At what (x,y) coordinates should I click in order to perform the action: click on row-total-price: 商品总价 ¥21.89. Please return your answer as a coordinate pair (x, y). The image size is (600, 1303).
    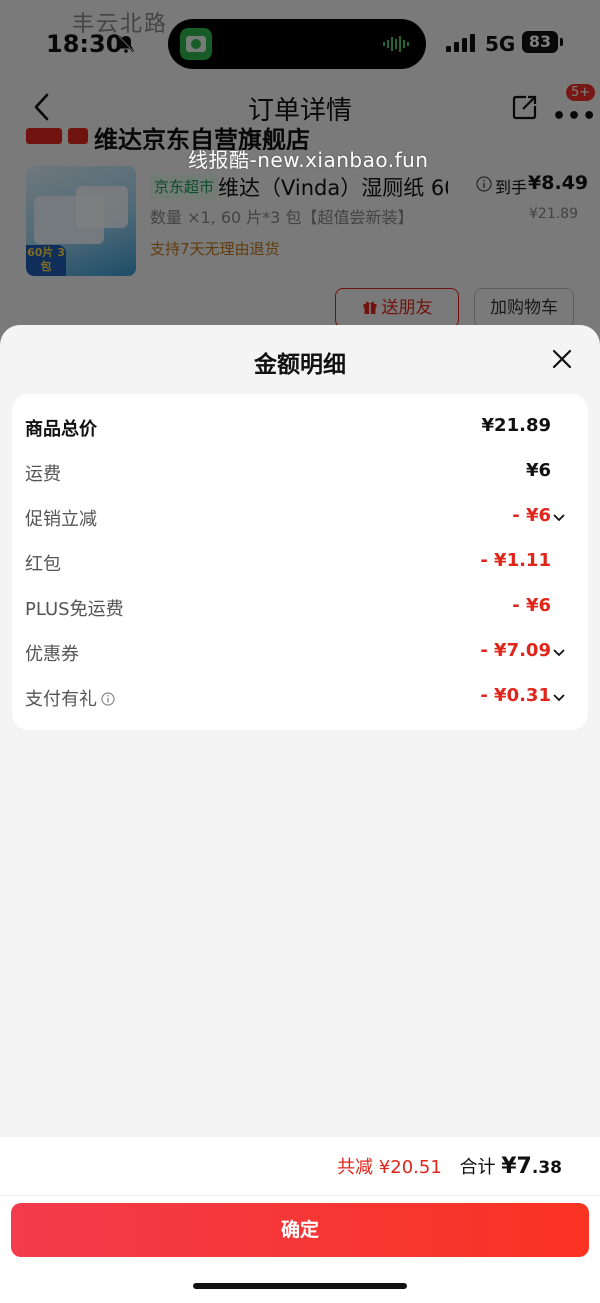
    Looking at the image, I should click on (295, 429).